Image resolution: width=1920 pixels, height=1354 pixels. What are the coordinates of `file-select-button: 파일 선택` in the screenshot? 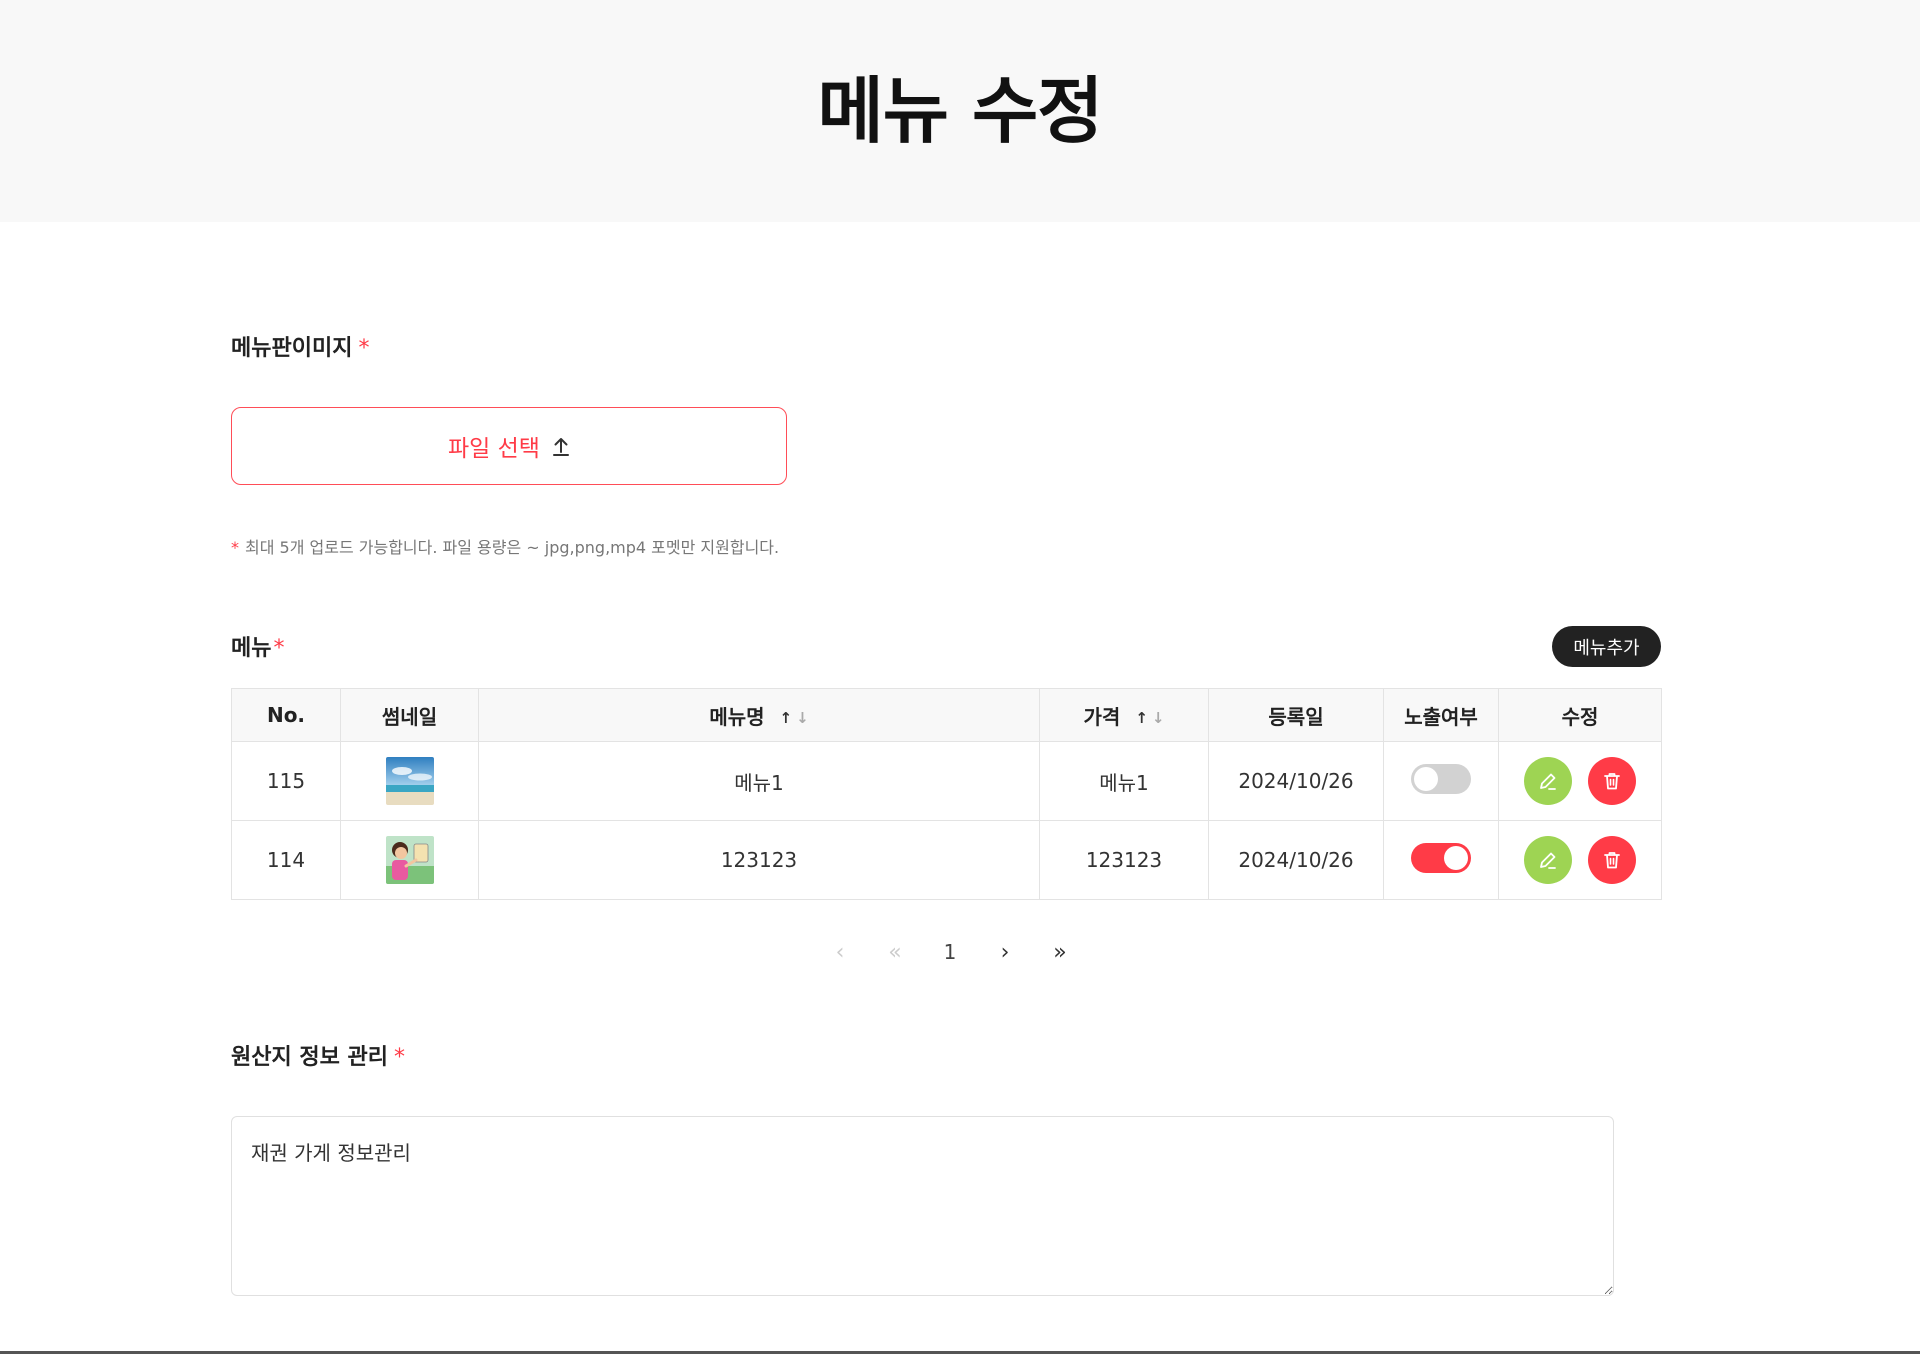 It's located at (509, 446).